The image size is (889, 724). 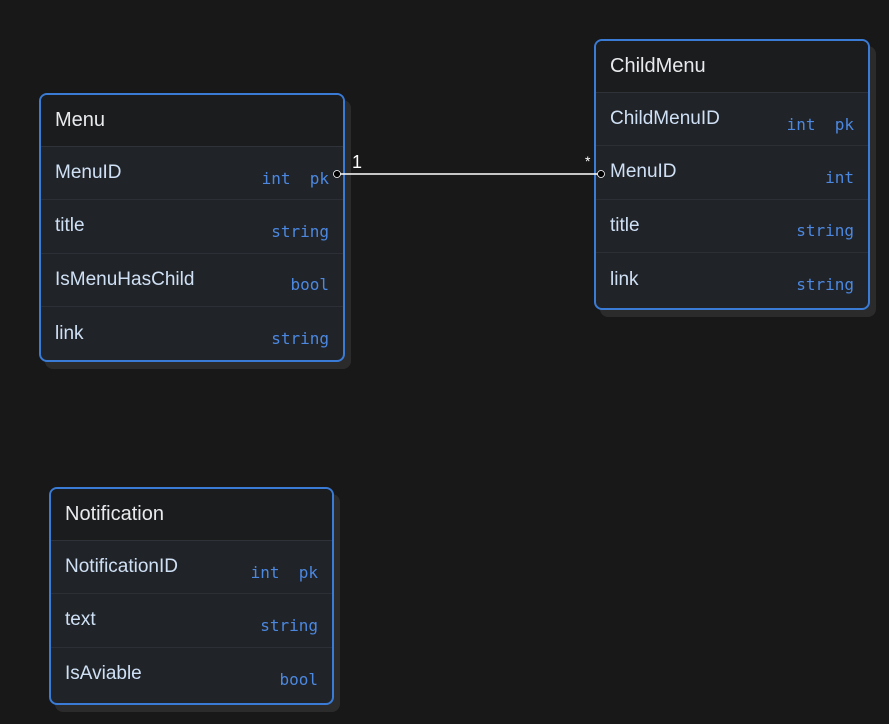 What do you see at coordinates (732, 279) in the screenshot?
I see `childmenu-field-row: link string` at bounding box center [732, 279].